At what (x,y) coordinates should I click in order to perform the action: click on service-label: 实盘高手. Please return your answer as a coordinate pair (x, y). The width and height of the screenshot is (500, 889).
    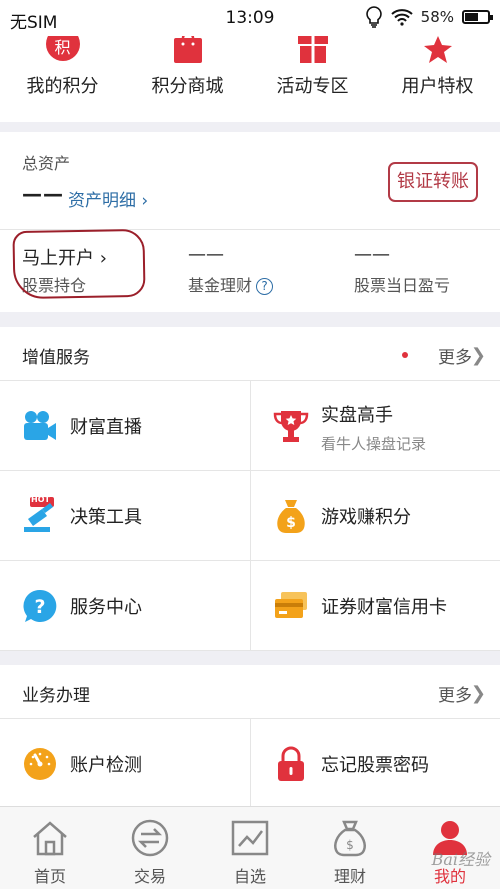
    Looking at the image, I should click on (357, 415).